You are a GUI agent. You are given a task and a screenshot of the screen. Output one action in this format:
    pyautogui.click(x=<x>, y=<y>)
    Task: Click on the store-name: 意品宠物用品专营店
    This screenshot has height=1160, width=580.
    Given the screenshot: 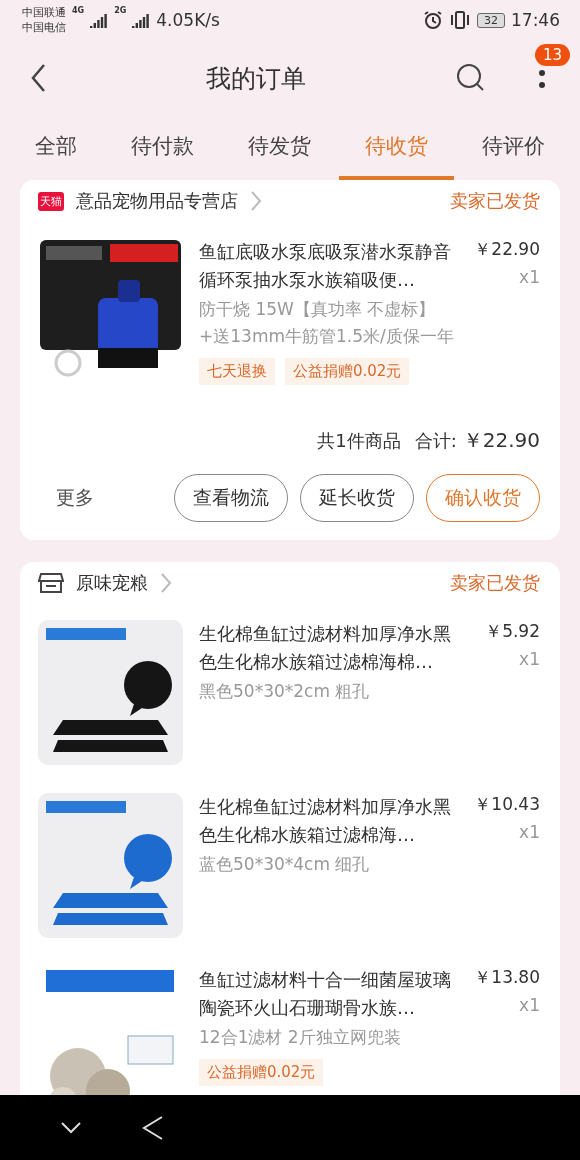 What is the action you would take?
    pyautogui.click(x=157, y=201)
    